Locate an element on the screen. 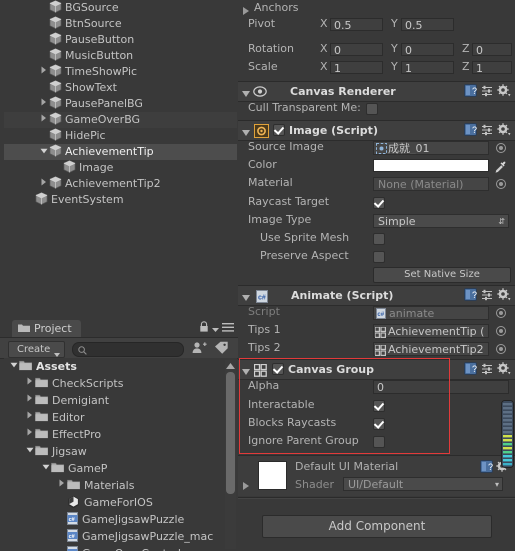 The height and width of the screenshot is (551, 515). hierarchy-item-showtext: ShowText is located at coordinates (120, 88).